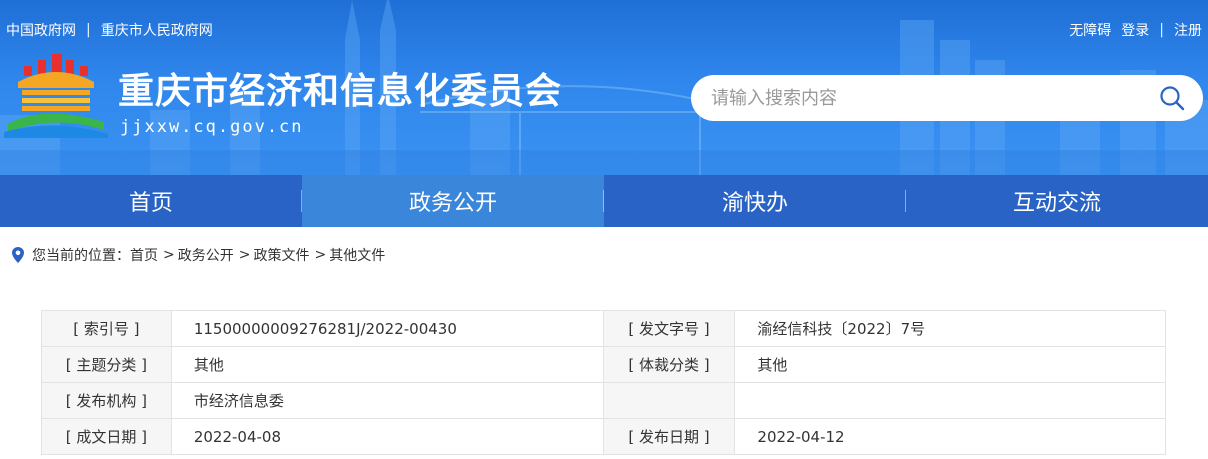  Describe the element at coordinates (911, 98) in the screenshot. I see `search-input` at that location.